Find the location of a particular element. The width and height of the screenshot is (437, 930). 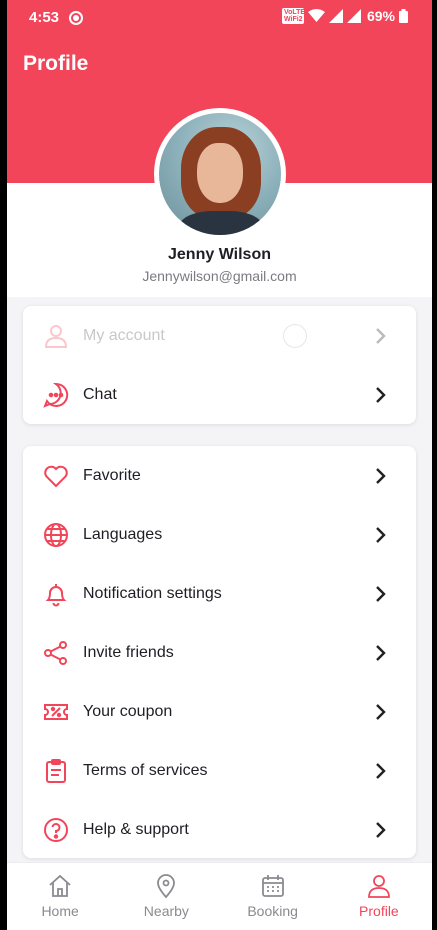

tab-label: Home is located at coordinates (60, 911).